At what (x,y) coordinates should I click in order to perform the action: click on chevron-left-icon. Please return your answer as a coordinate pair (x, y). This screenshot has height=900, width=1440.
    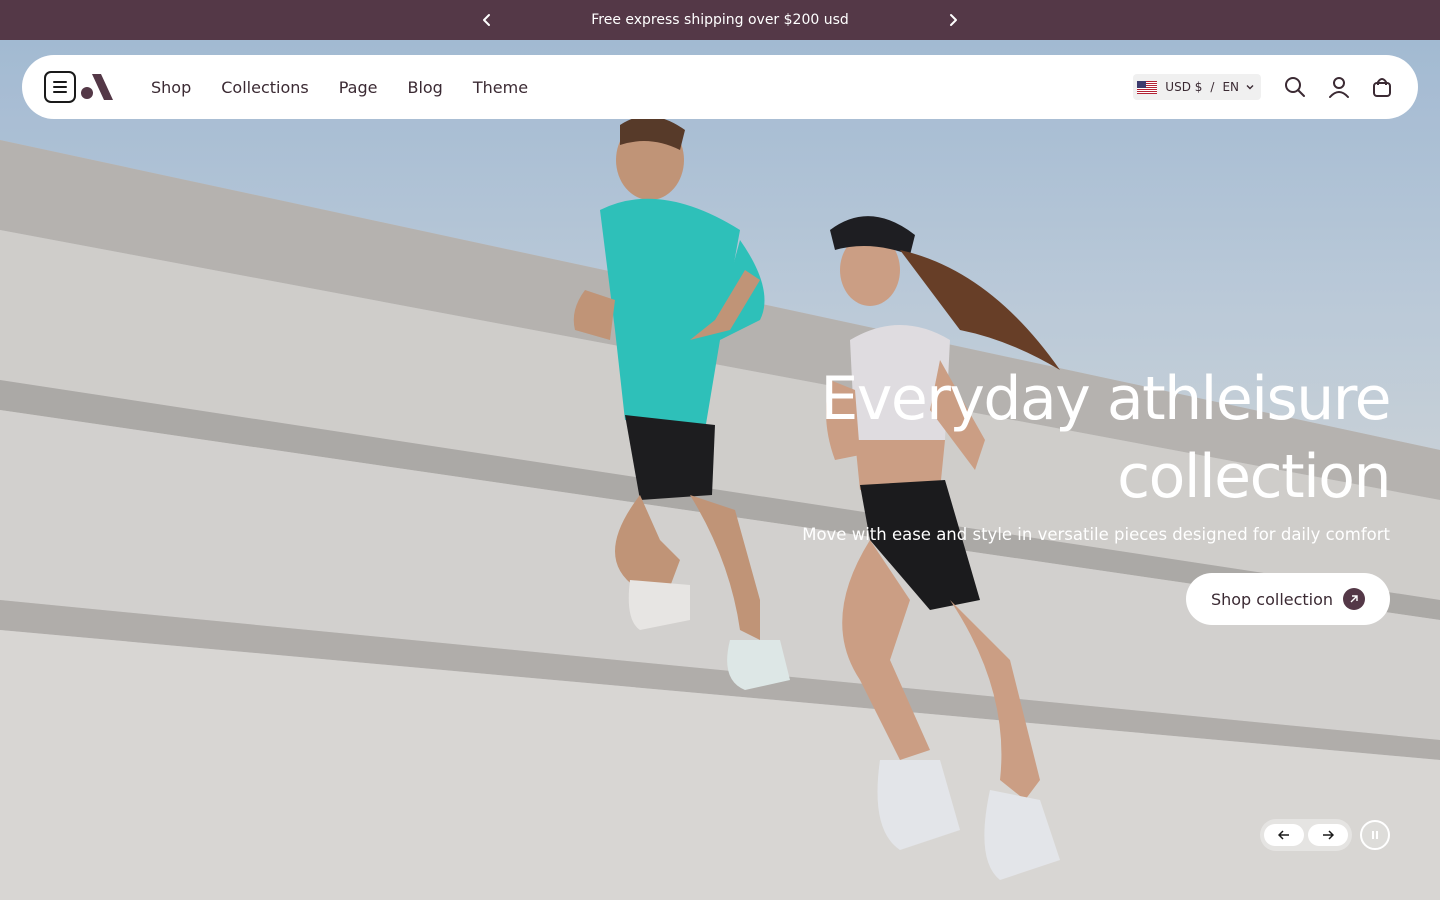
    Looking at the image, I should click on (486, 20).